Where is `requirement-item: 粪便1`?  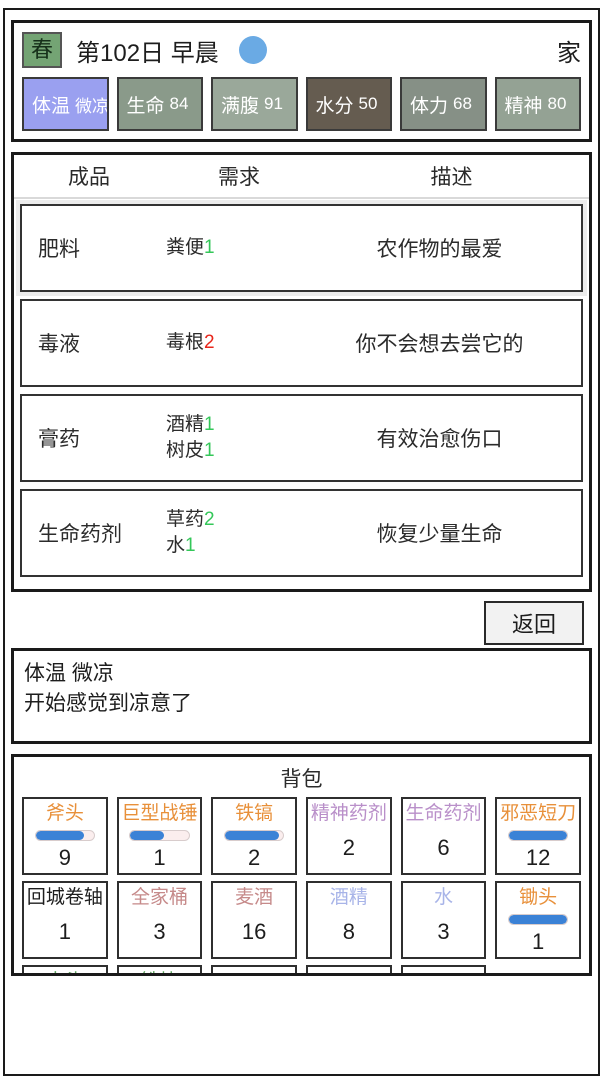
requirement-item: 粪便1 is located at coordinates (239, 248).